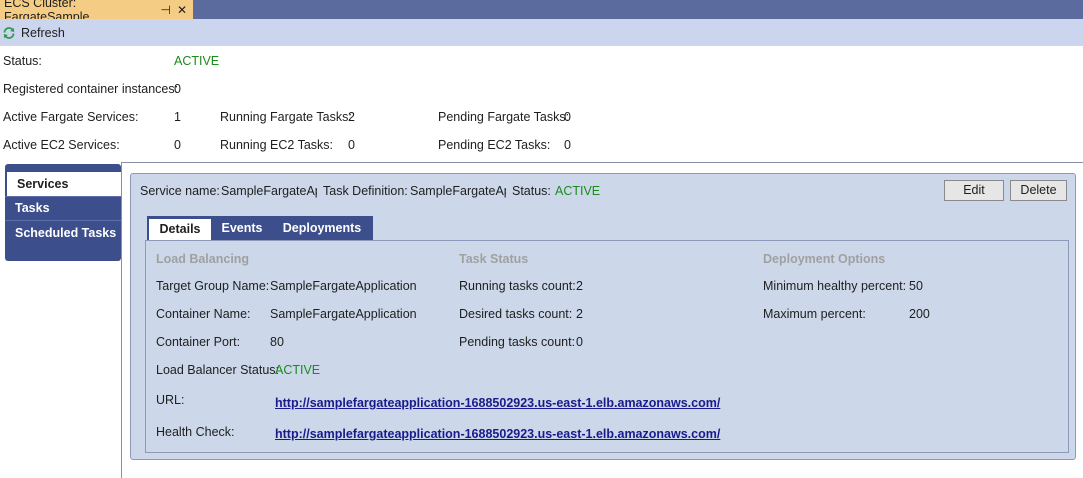  I want to click on load-balancing-header: Load Balancing, so click(203, 259).